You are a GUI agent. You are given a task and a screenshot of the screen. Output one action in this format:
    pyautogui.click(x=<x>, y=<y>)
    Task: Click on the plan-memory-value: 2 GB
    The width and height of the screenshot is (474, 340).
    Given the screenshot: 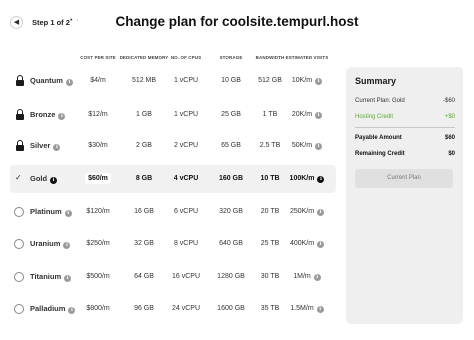 What is the action you would take?
    pyautogui.click(x=144, y=145)
    